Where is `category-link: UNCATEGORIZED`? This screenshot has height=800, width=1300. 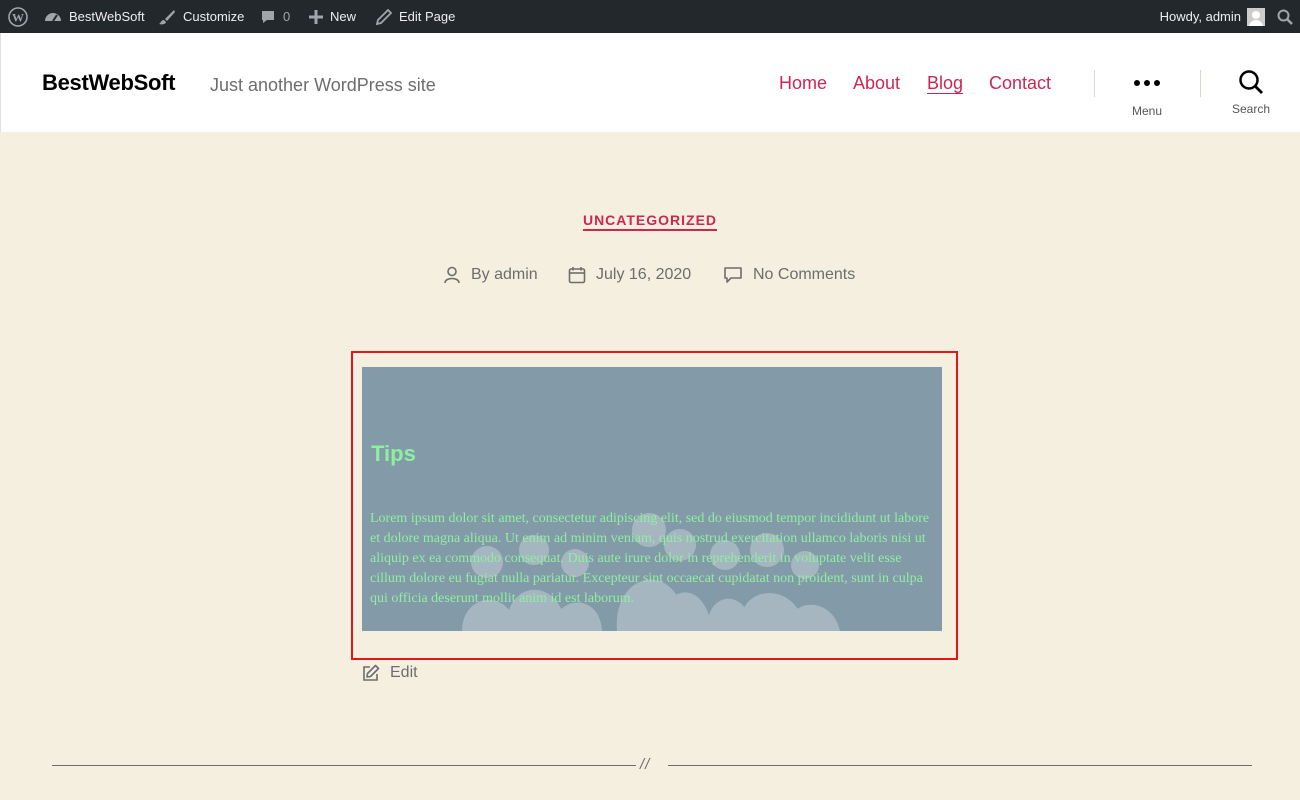 category-link: UNCATEGORIZED is located at coordinates (650, 221).